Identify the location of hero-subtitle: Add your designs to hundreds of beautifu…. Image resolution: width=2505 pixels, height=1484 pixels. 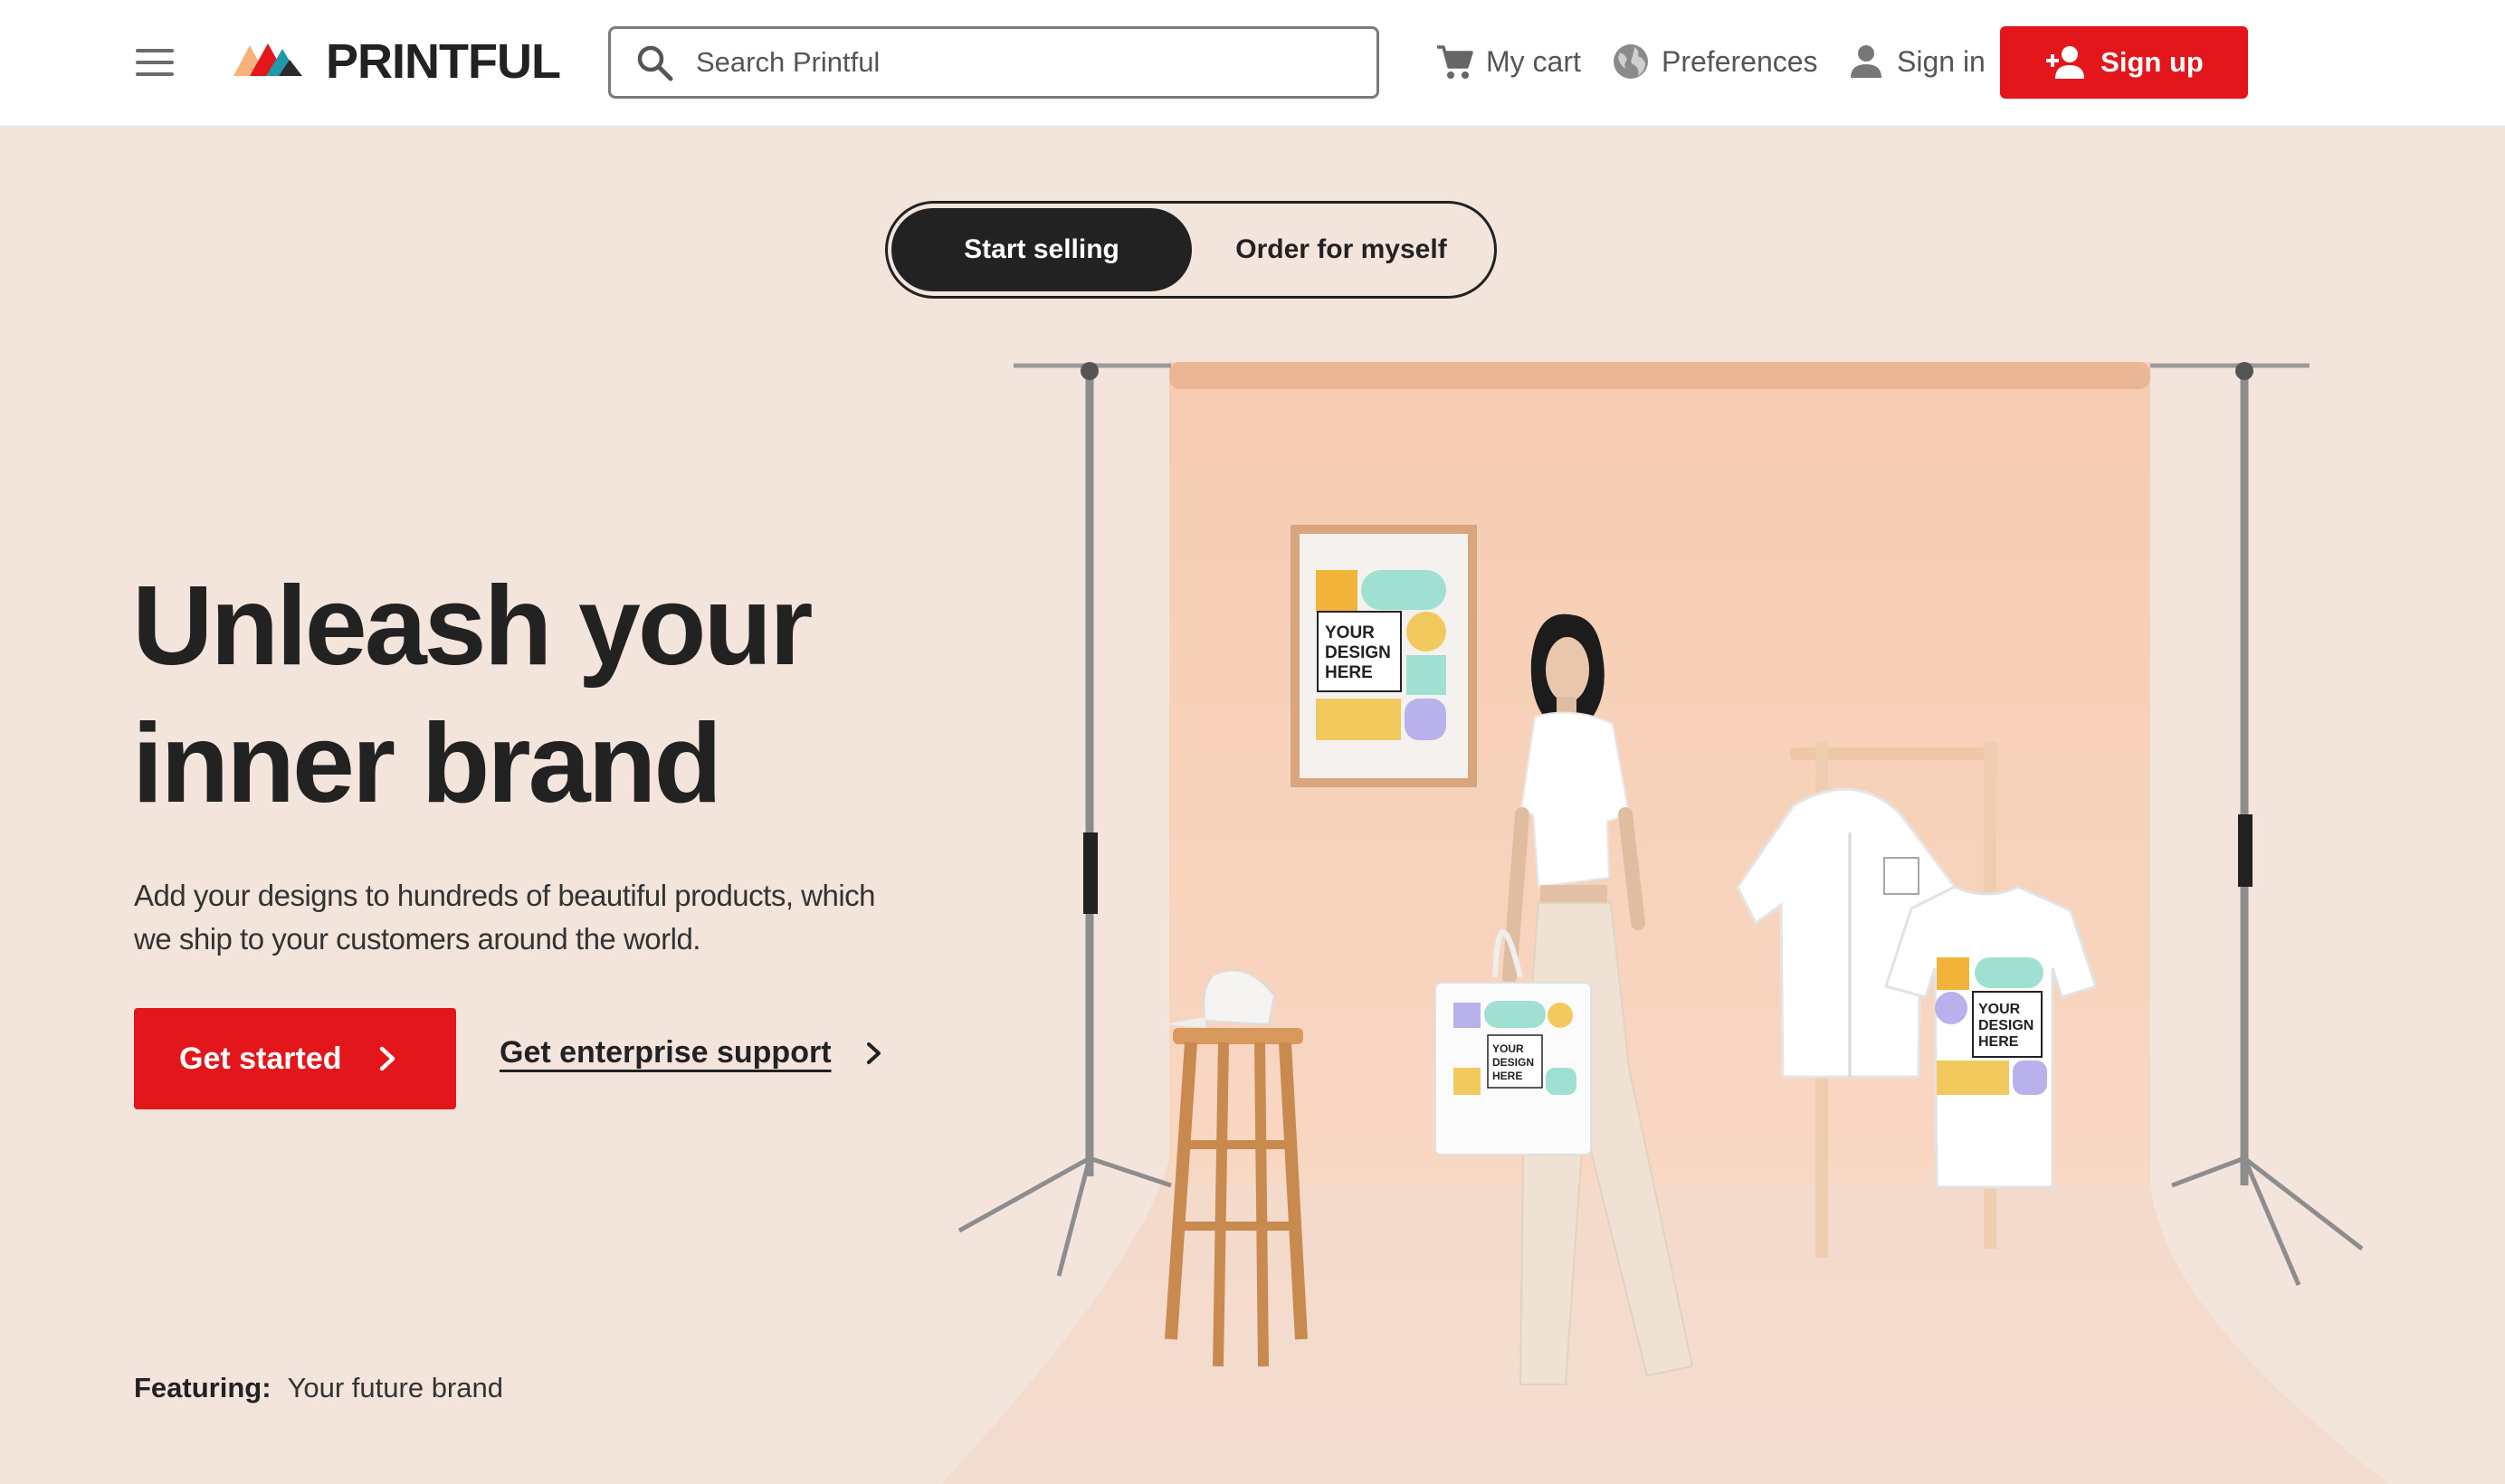
(514, 917).